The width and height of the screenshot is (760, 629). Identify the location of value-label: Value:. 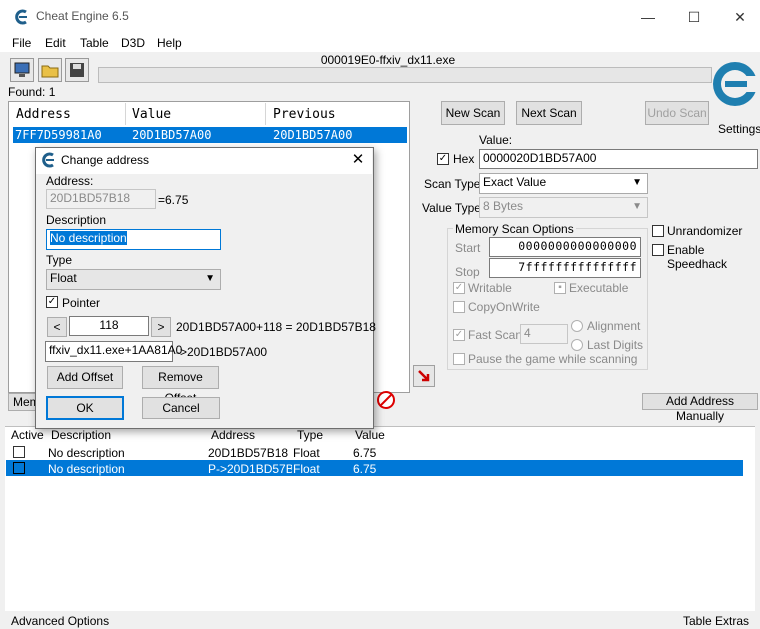
(496, 140).